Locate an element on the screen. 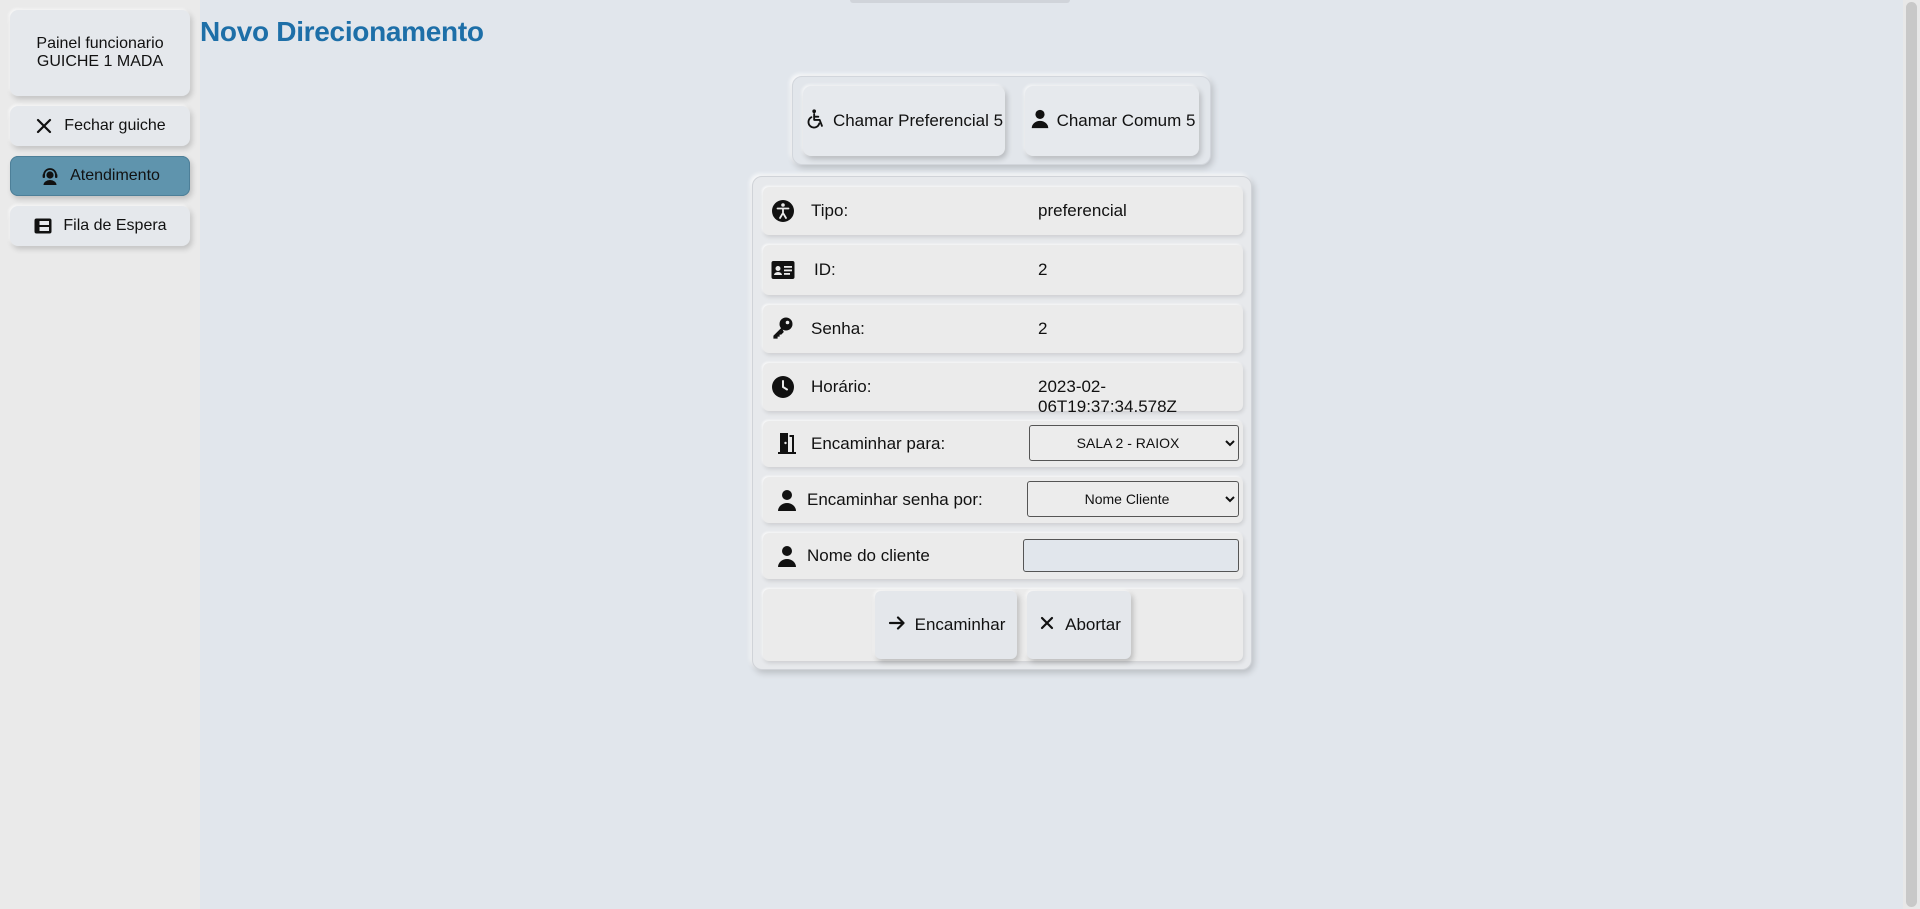 The image size is (1920, 909). sidebar-item-label: Atendimento is located at coordinates (115, 175).